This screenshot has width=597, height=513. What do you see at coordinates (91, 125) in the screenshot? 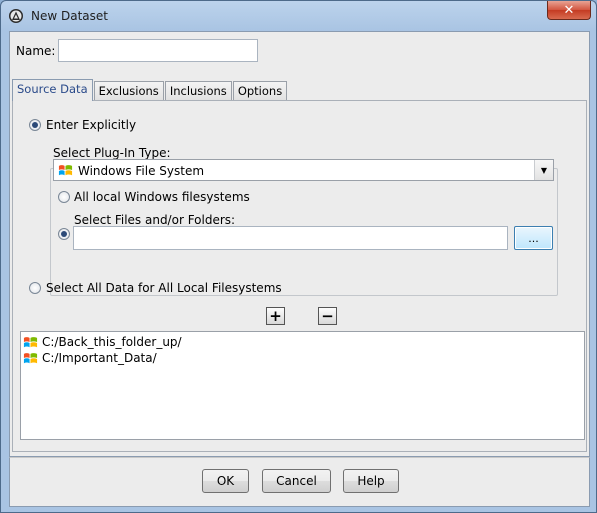
I see `enter-explicitly-label: Enter Explicitly` at bounding box center [91, 125].